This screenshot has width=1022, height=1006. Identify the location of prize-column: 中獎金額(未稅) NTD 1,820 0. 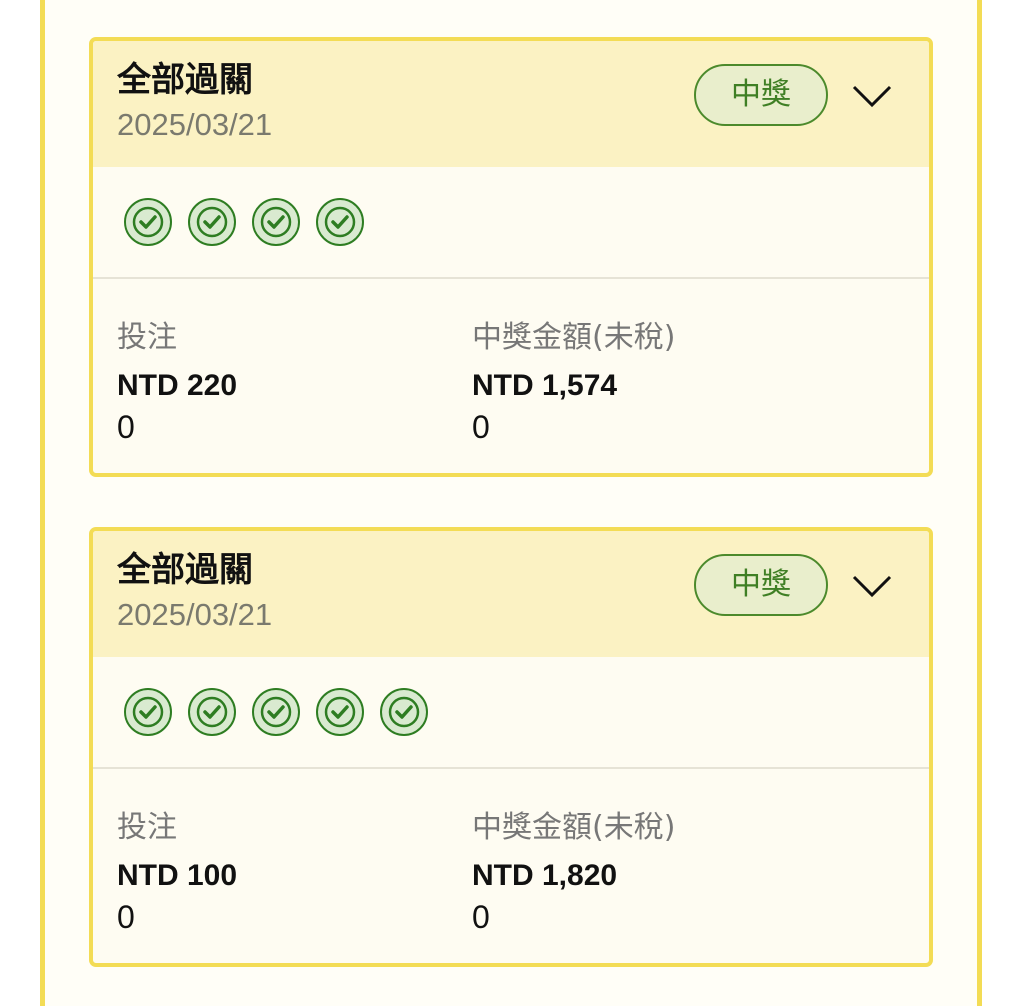
(573, 873).